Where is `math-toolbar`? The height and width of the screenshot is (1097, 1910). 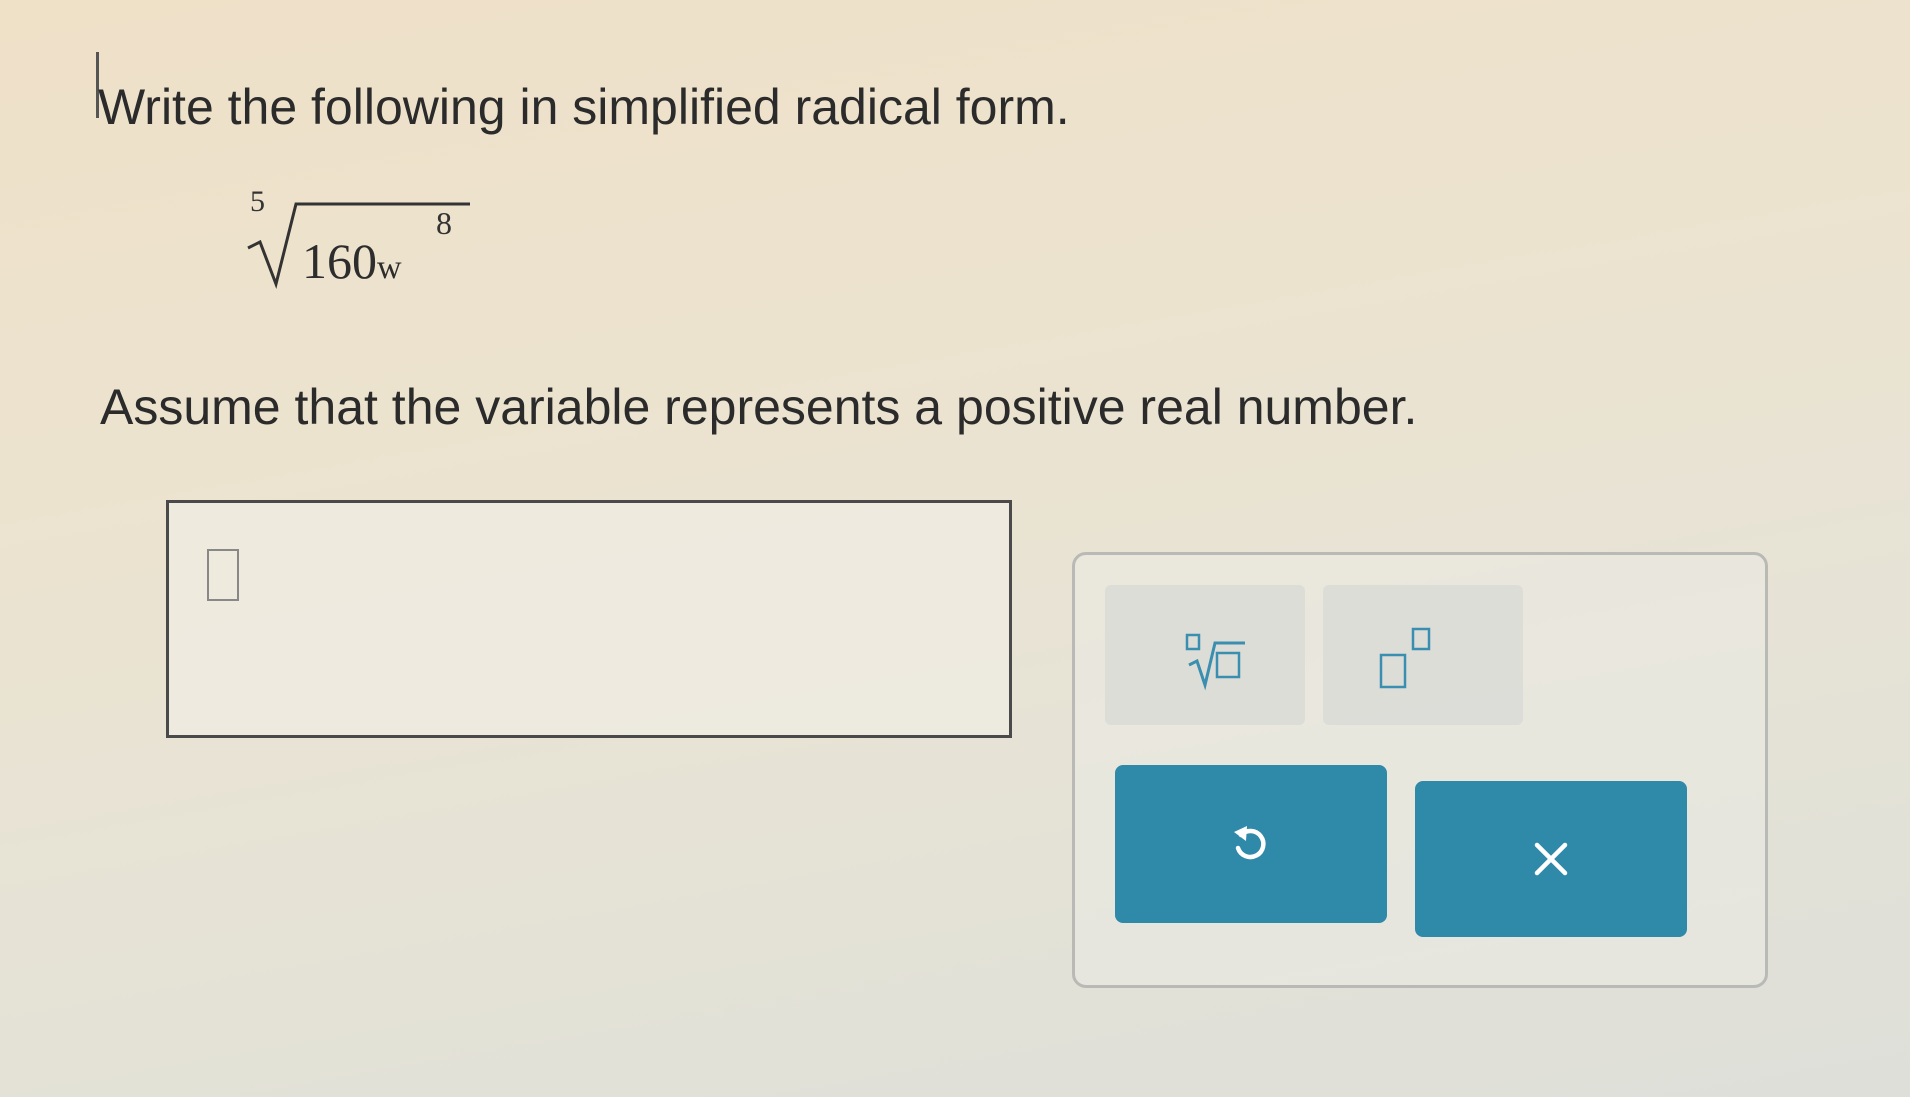 math-toolbar is located at coordinates (1420, 770).